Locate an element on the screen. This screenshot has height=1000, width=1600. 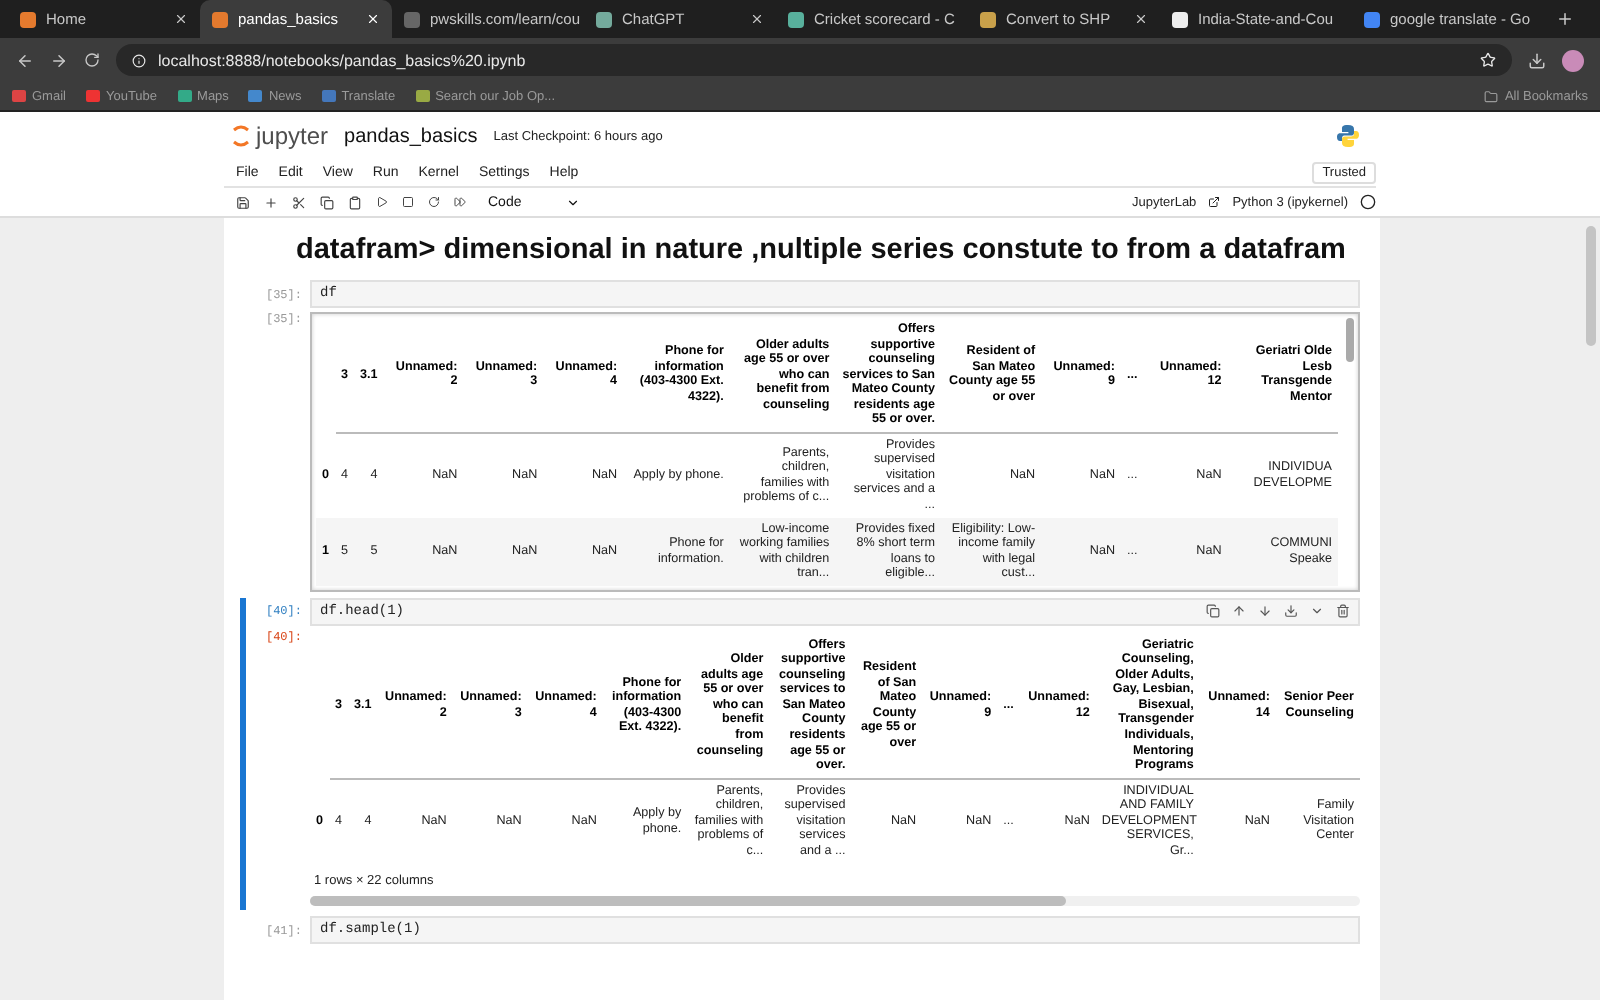
cut-icon is located at coordinates (299, 202).